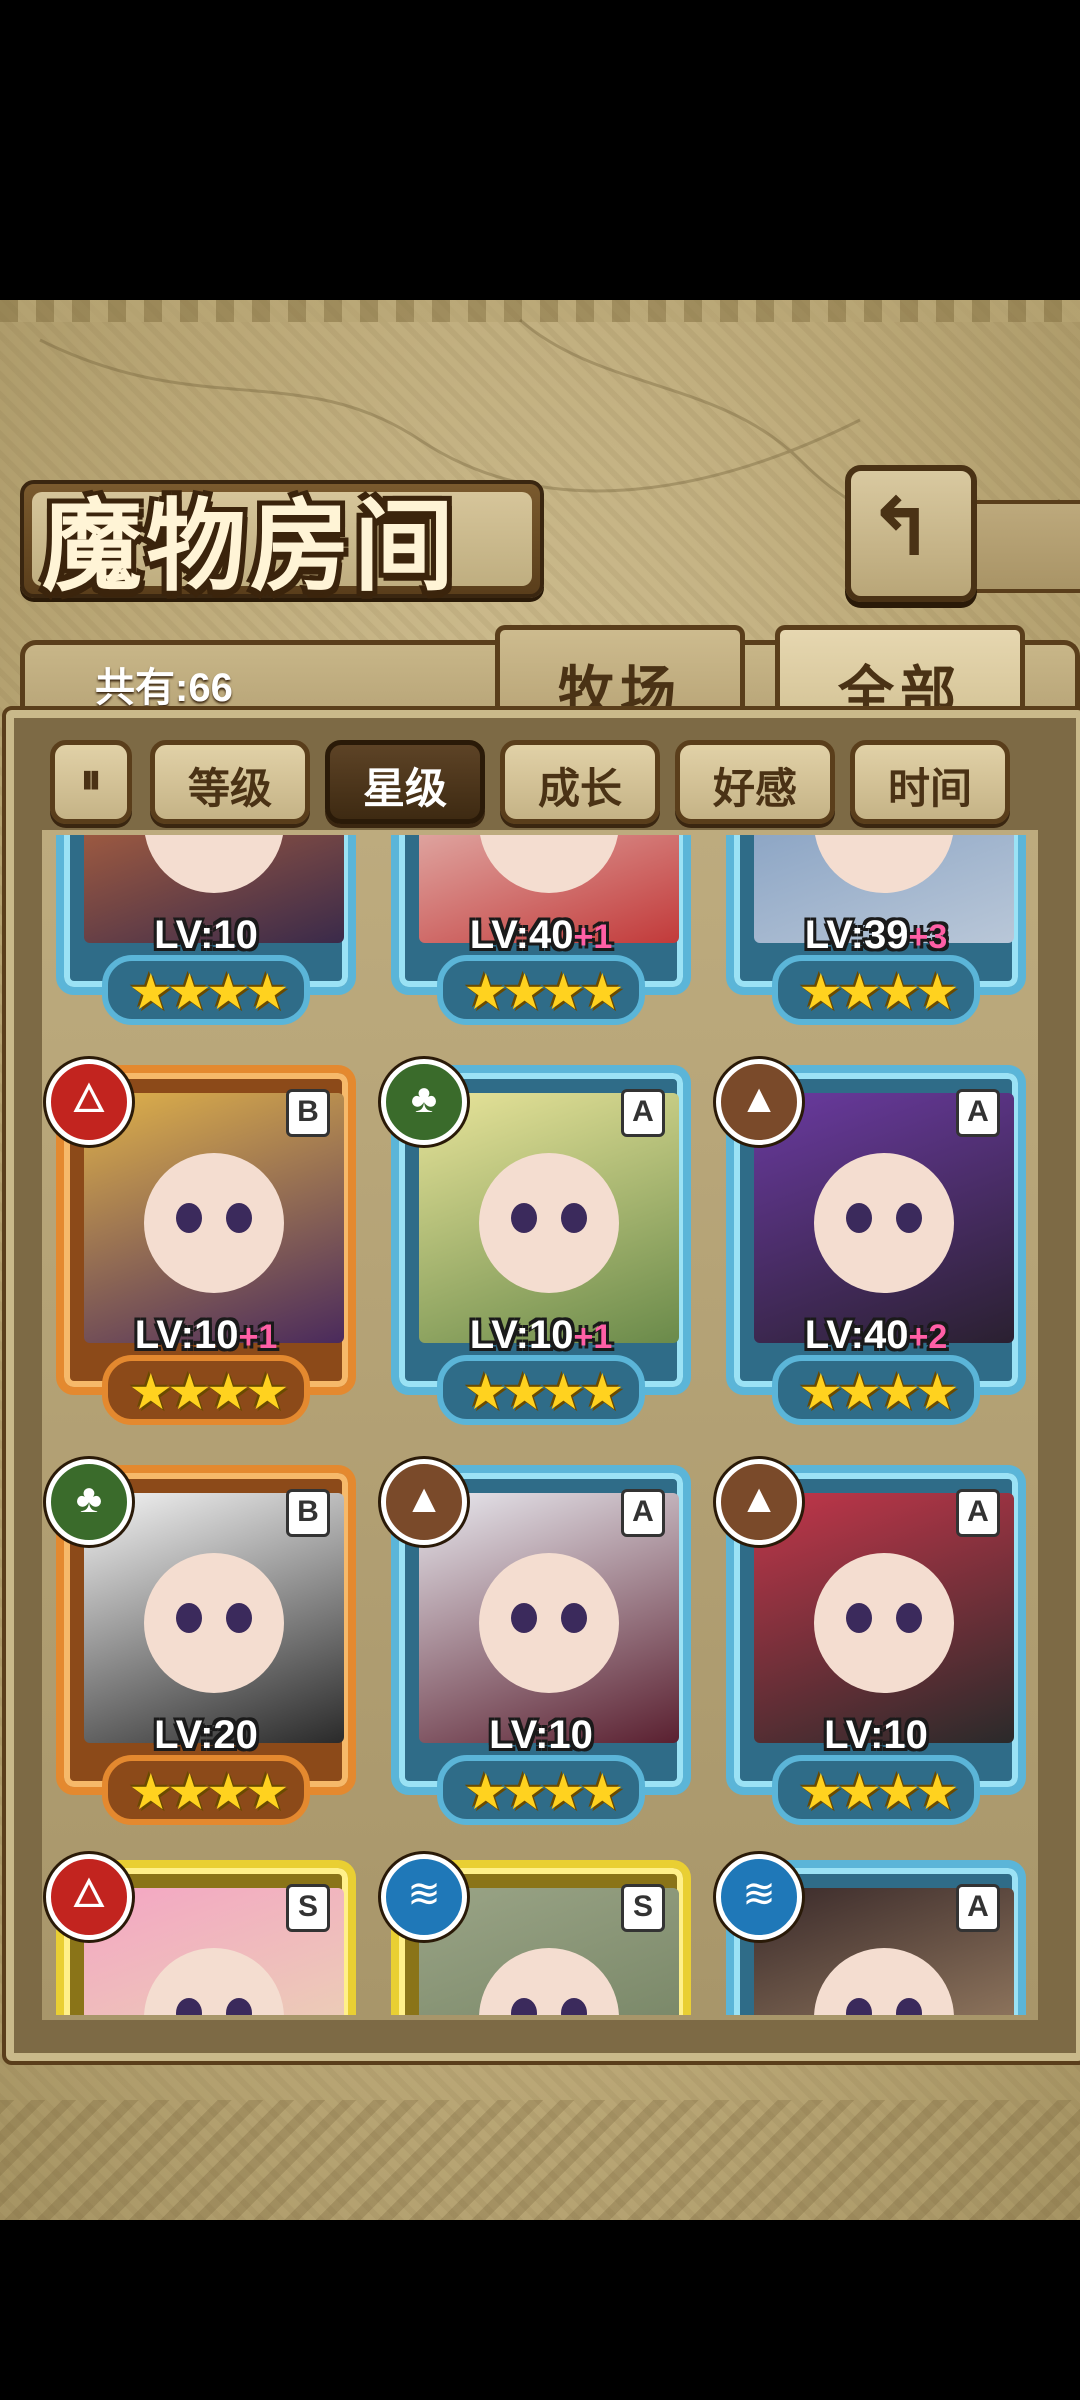 This screenshot has width=1080, height=2400. I want to click on sort-level-button: 等级, so click(230, 782).